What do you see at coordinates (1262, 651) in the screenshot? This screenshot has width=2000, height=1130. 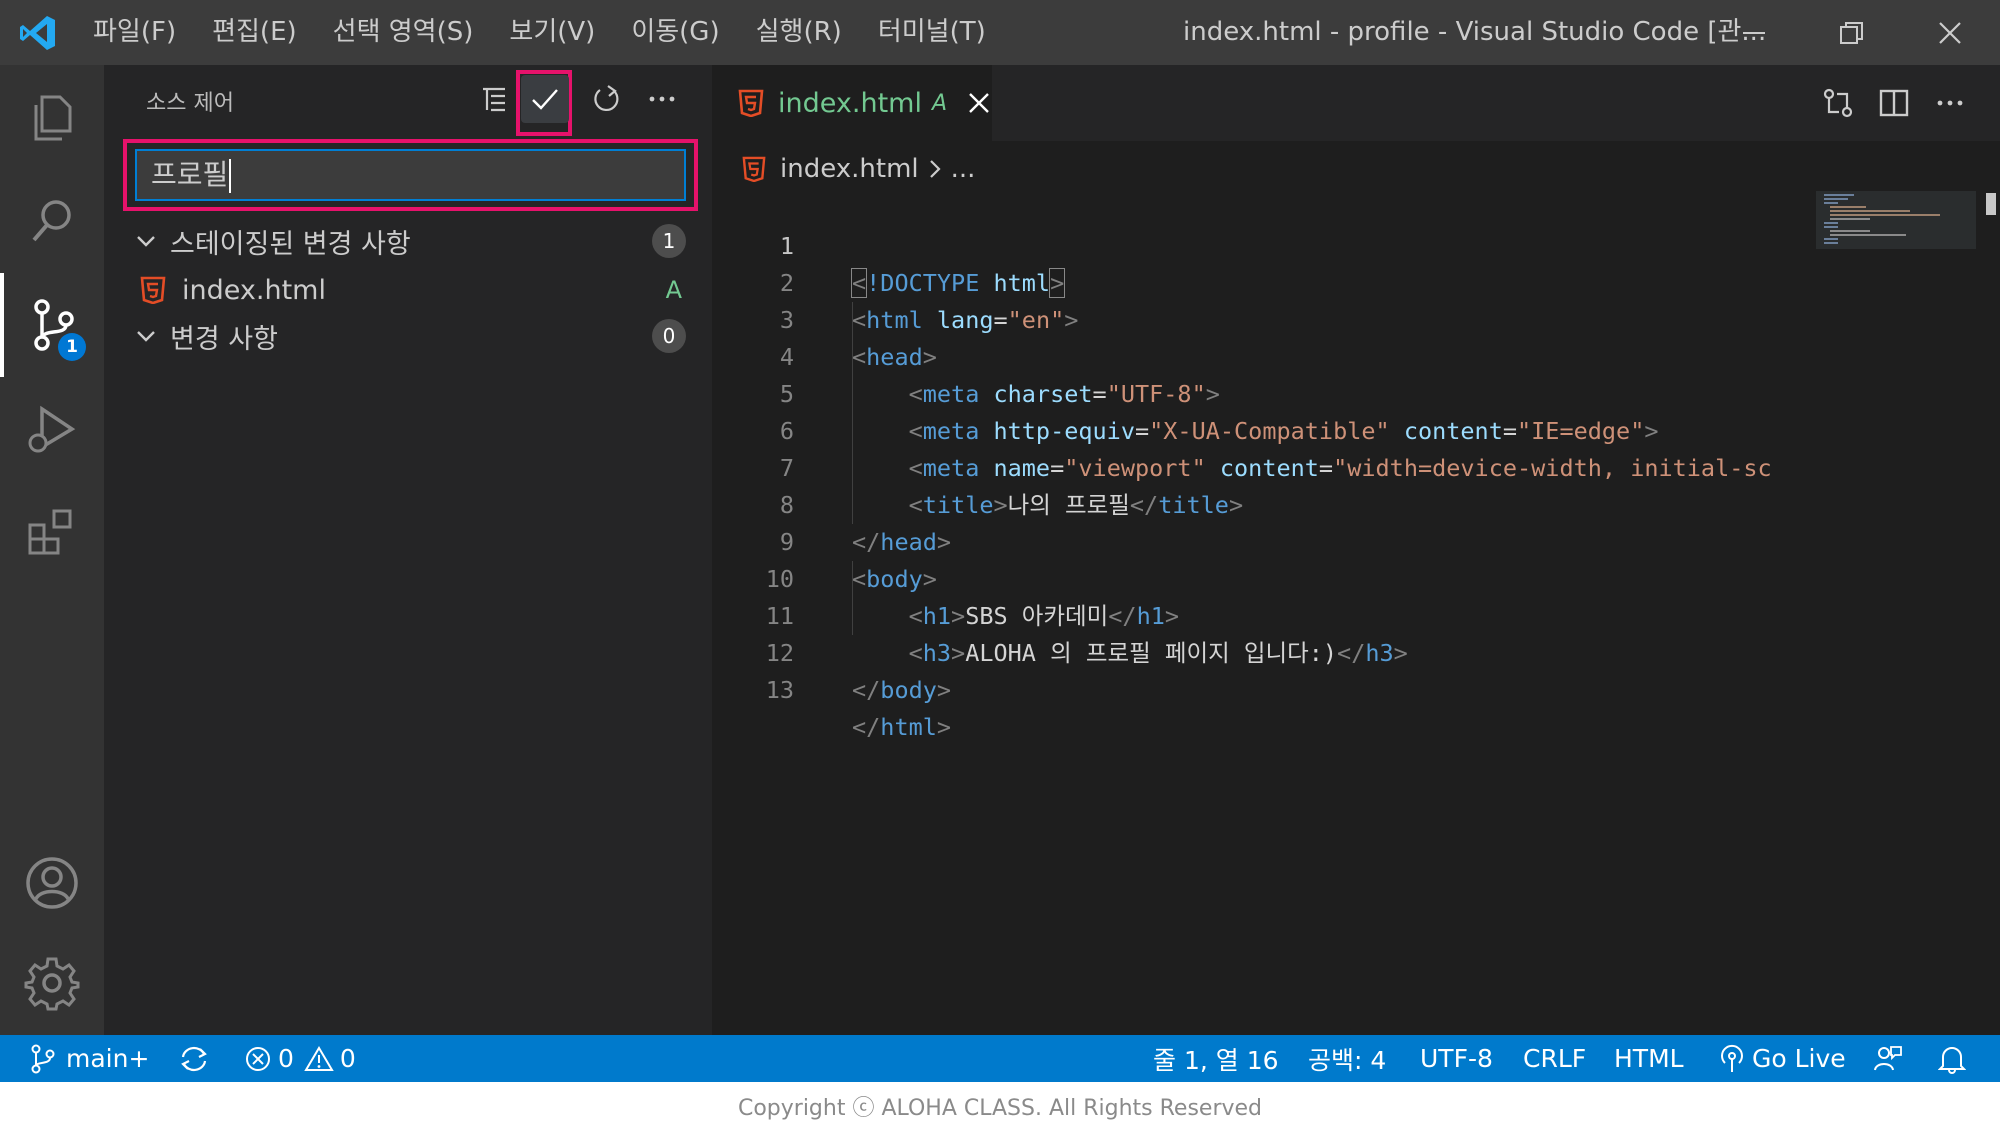 I see `code-line: 12 </body>` at bounding box center [1262, 651].